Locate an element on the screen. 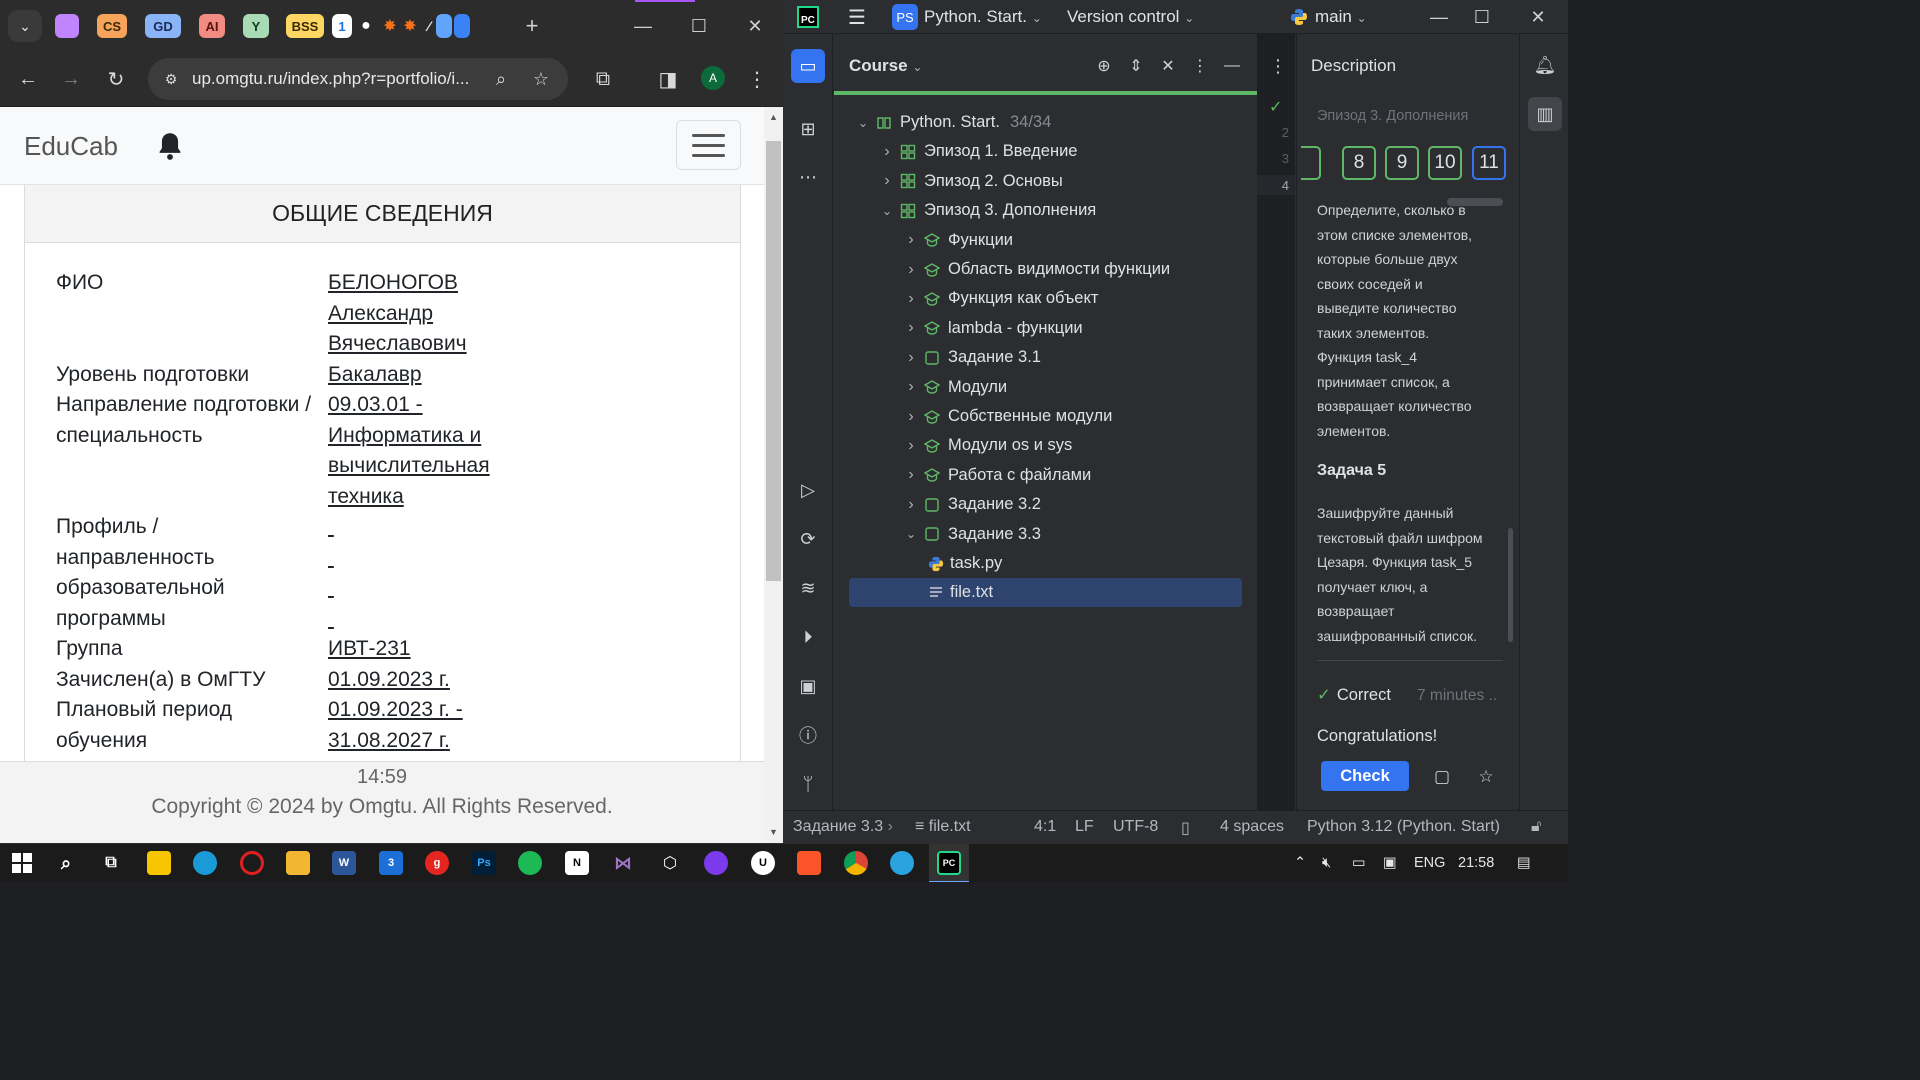 The image size is (1920, 1080). file-encoding: UTF-8 is located at coordinates (1135, 827).